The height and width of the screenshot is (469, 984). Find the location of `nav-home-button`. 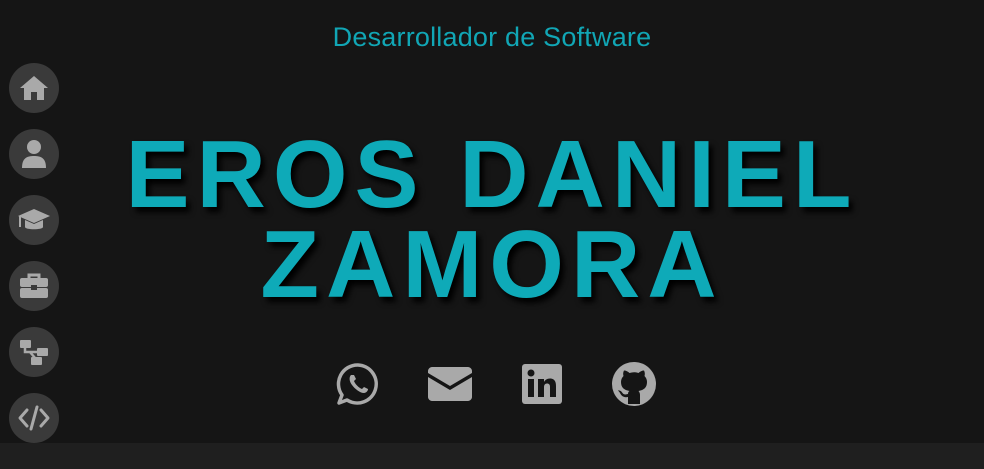

nav-home-button is located at coordinates (34, 88).